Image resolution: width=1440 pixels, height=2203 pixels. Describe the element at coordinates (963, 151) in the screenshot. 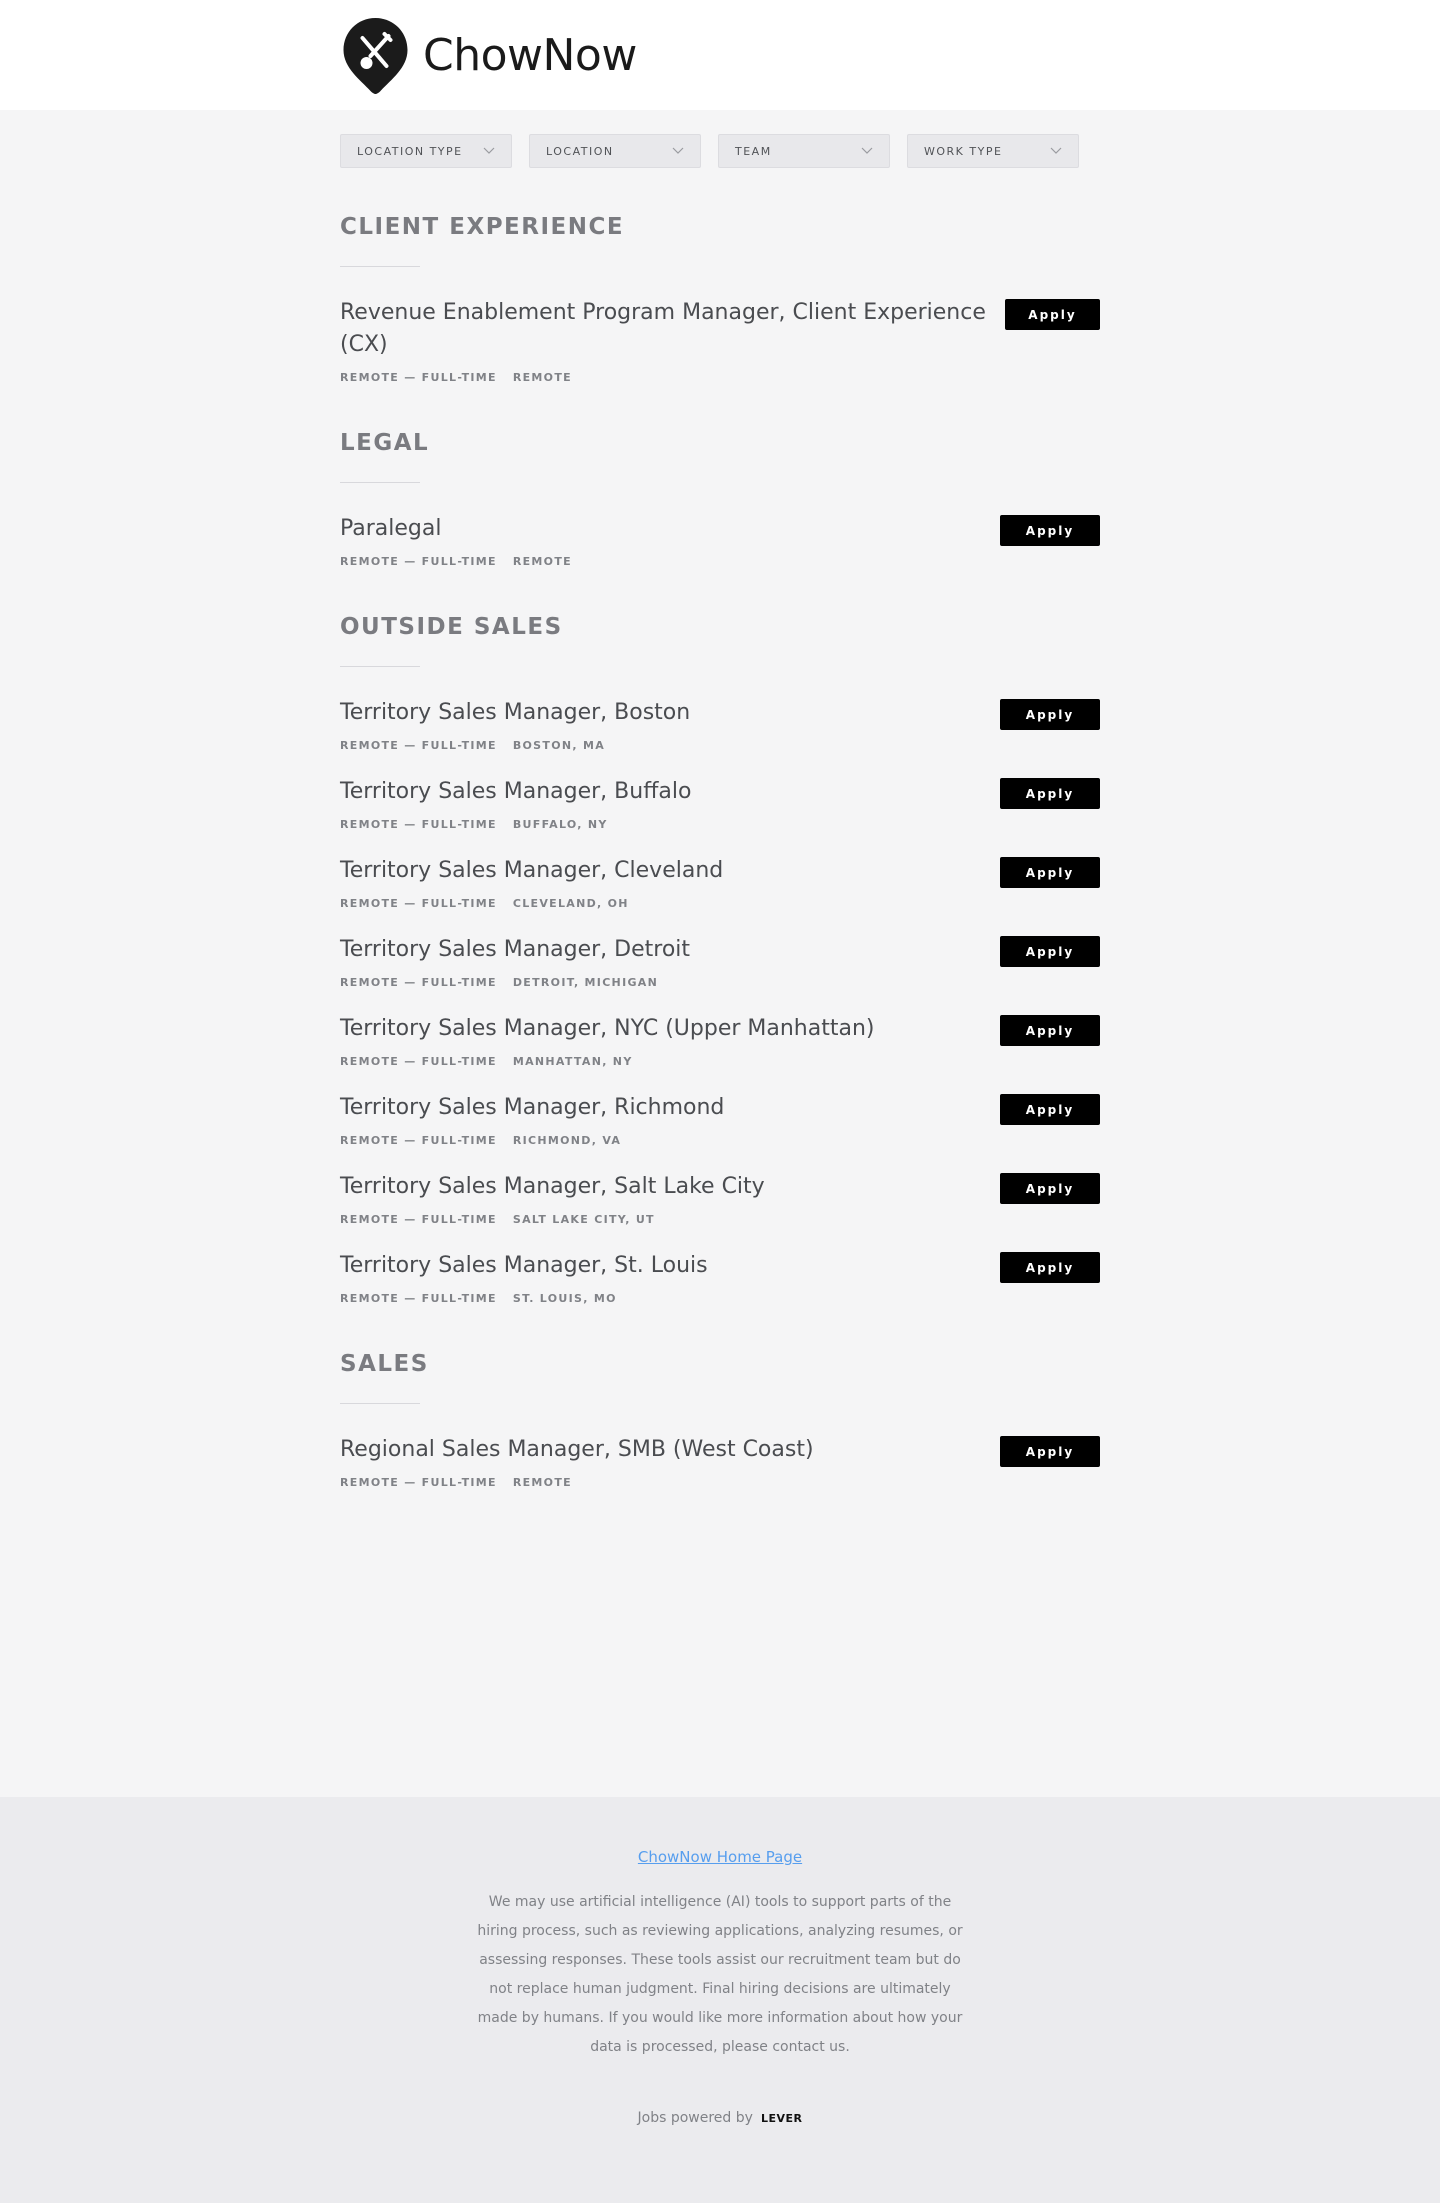

I see `filter-label: Work type` at that location.